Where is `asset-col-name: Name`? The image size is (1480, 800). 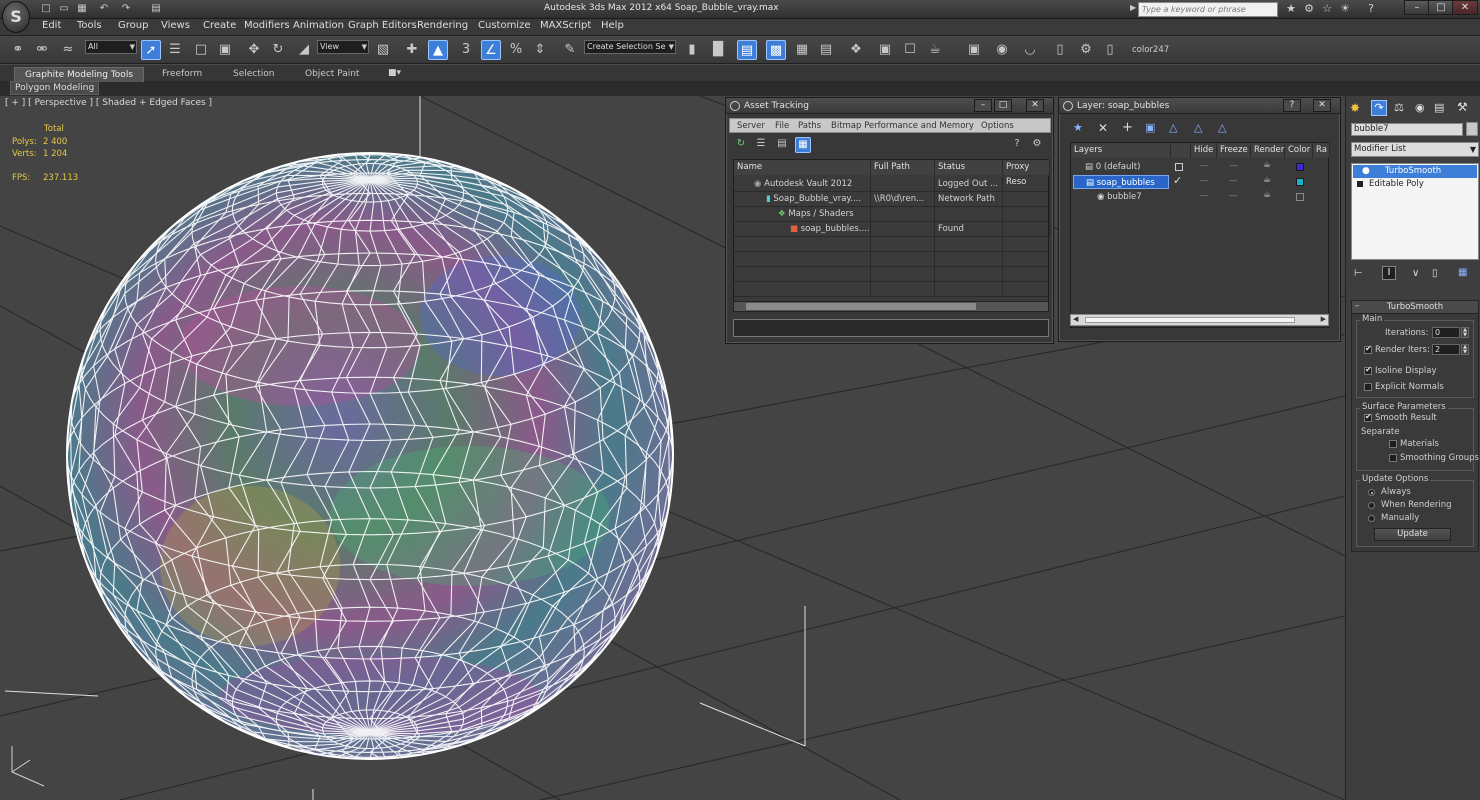
asset-col-name: Name is located at coordinates (802, 167).